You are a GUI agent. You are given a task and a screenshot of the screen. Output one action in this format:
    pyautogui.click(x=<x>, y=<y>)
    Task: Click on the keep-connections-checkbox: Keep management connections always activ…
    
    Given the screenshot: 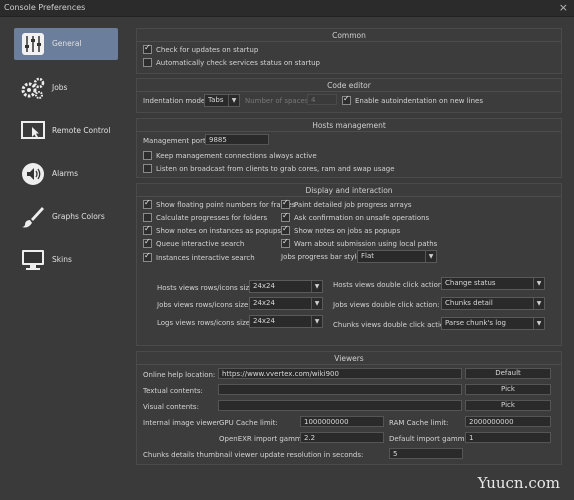 What is the action you would take?
    pyautogui.click(x=230, y=155)
    